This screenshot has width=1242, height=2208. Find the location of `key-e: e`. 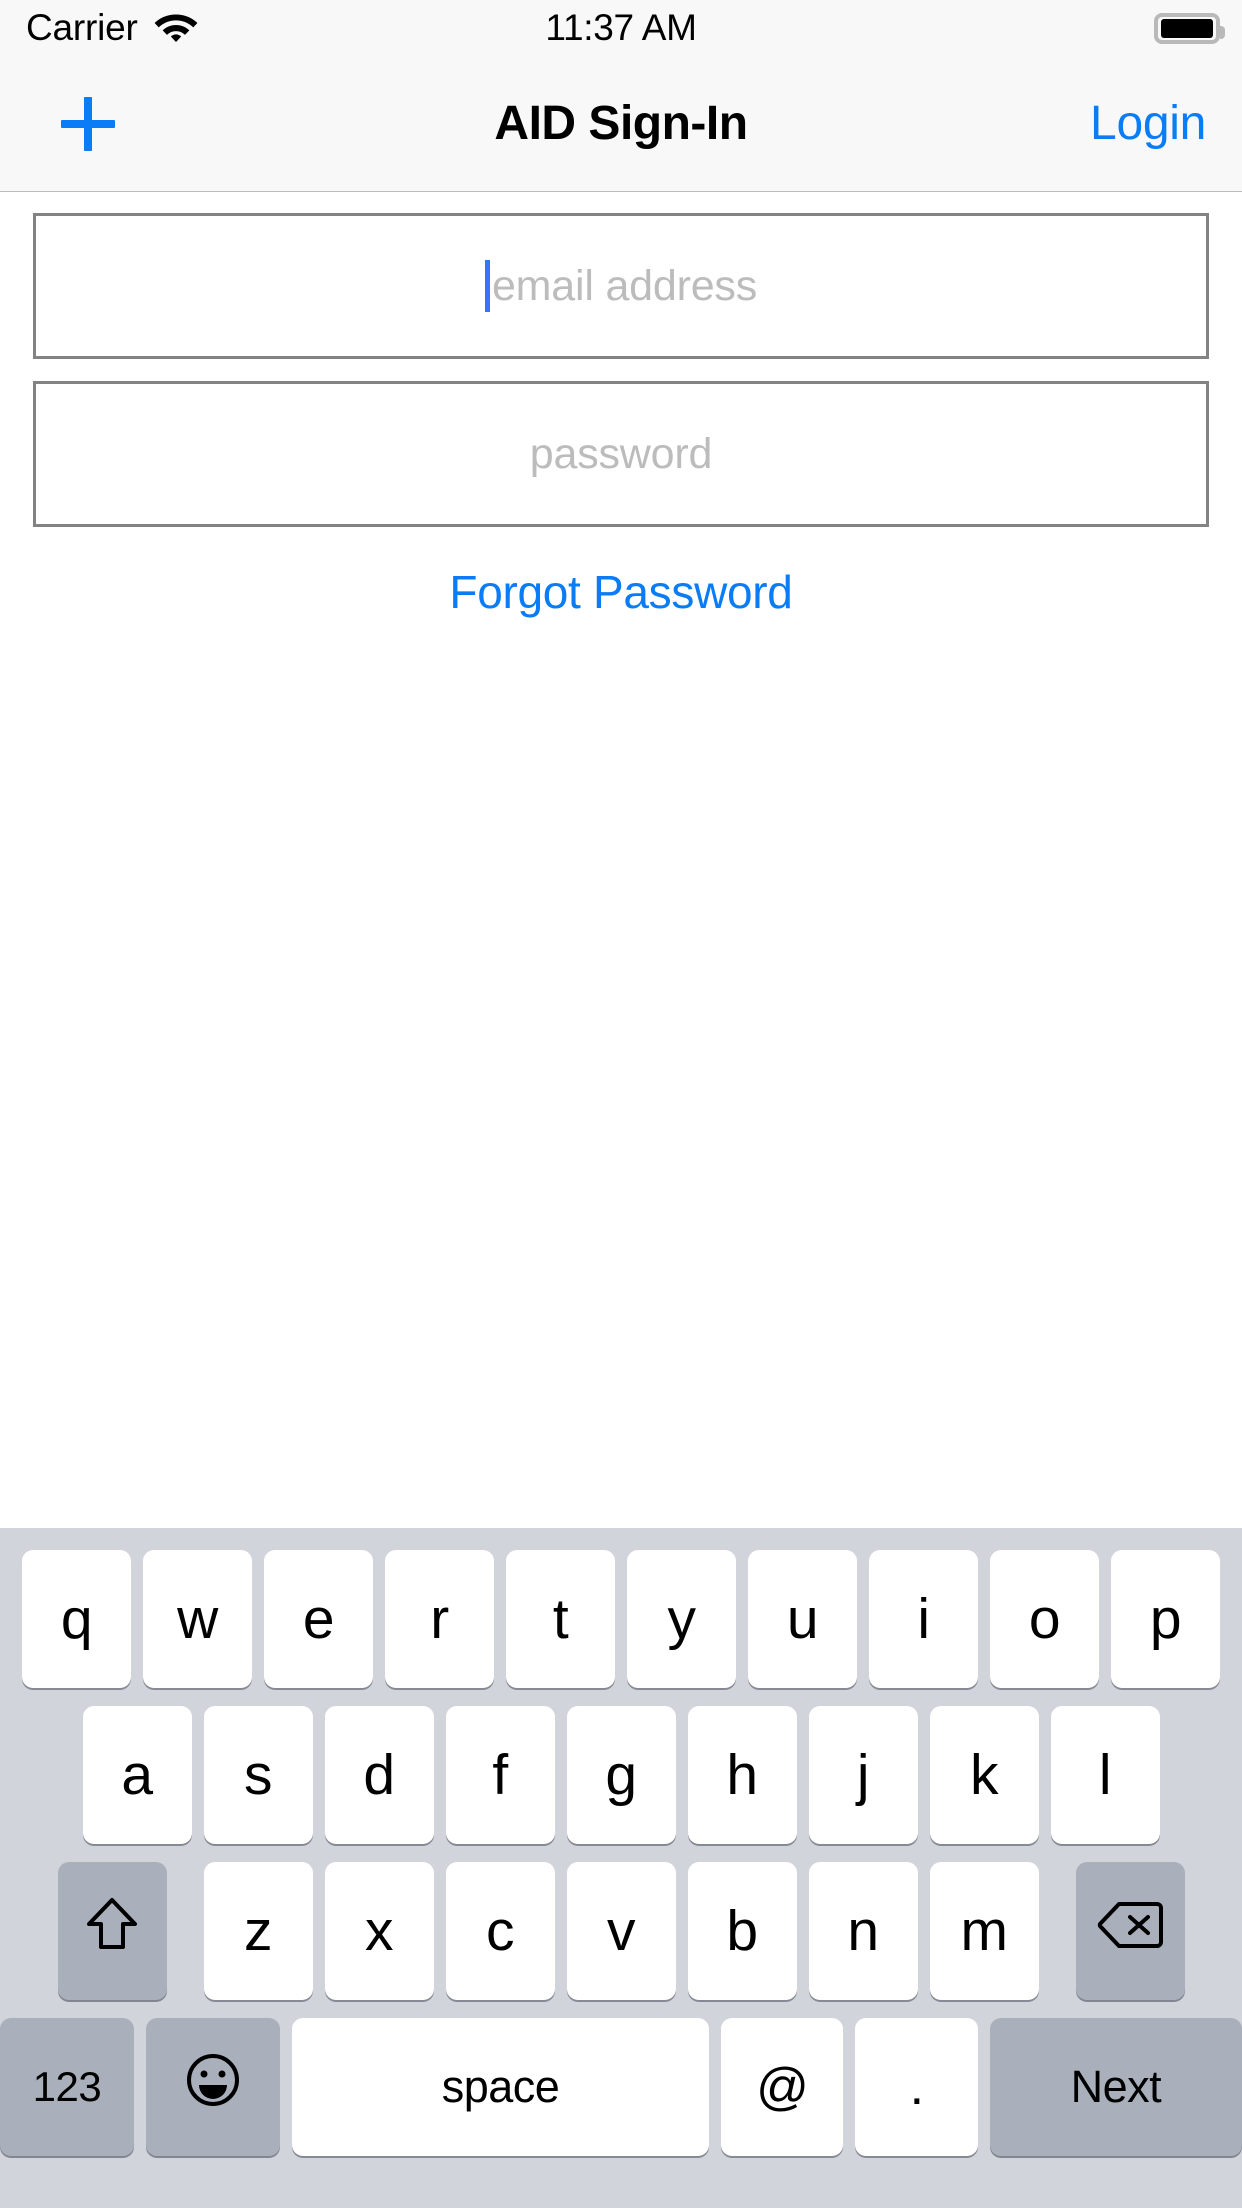

key-e: e is located at coordinates (318, 1619).